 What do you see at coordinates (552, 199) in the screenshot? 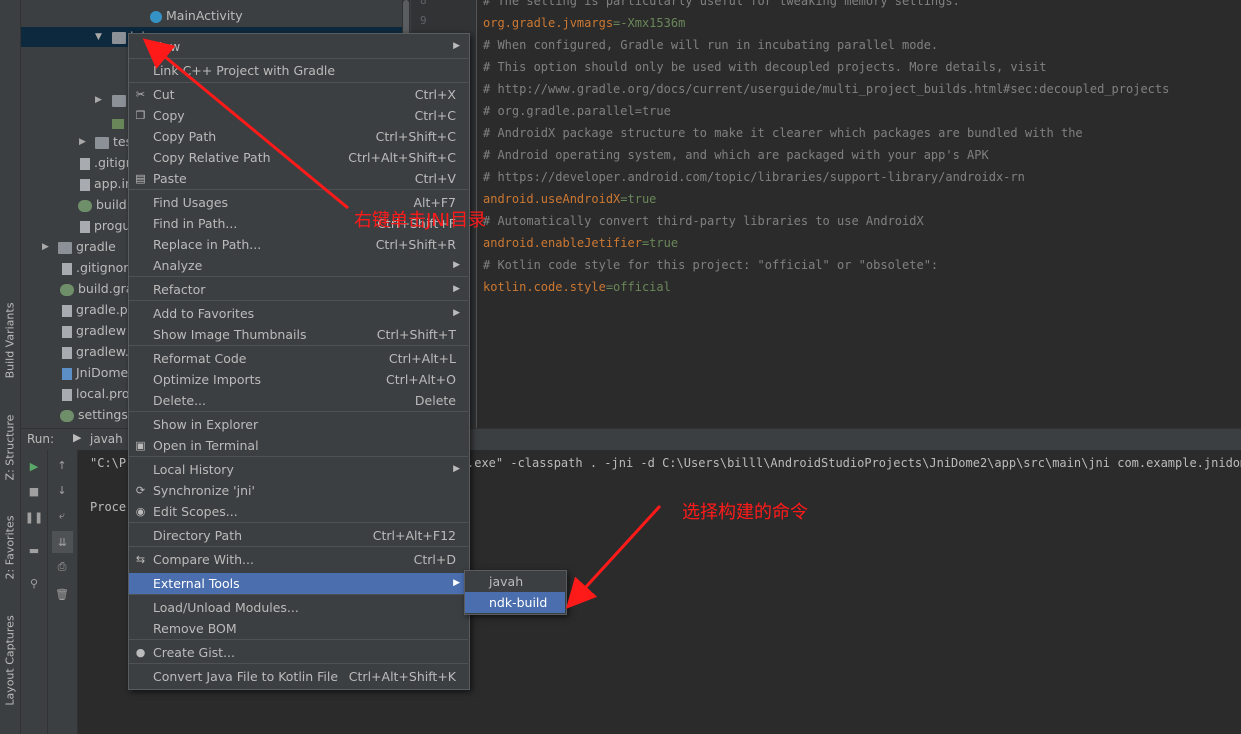
I see `code-token: android.useAndroidX` at bounding box center [552, 199].